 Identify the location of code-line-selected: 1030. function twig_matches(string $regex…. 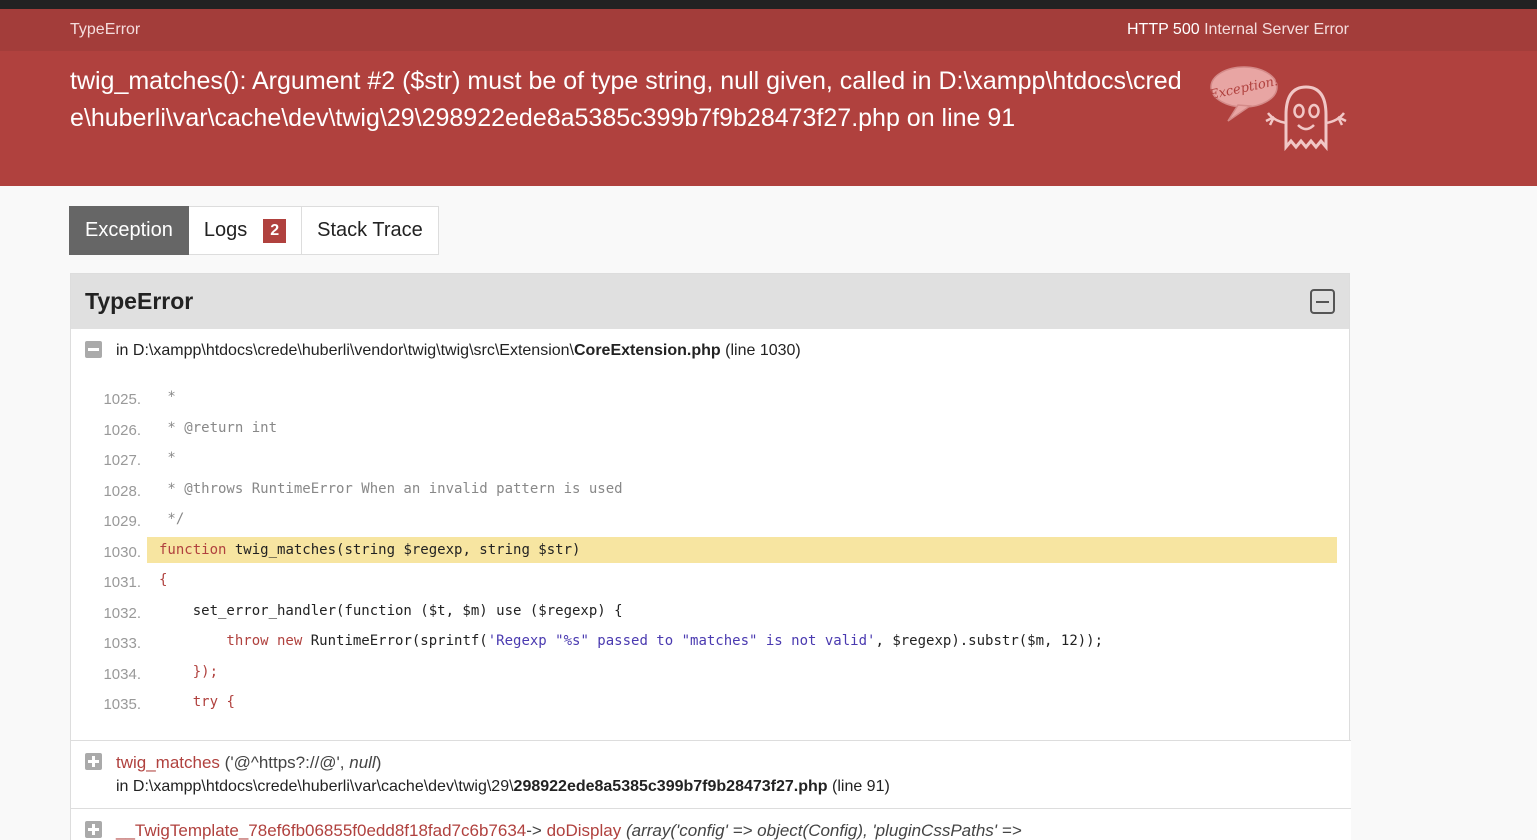
(711, 552).